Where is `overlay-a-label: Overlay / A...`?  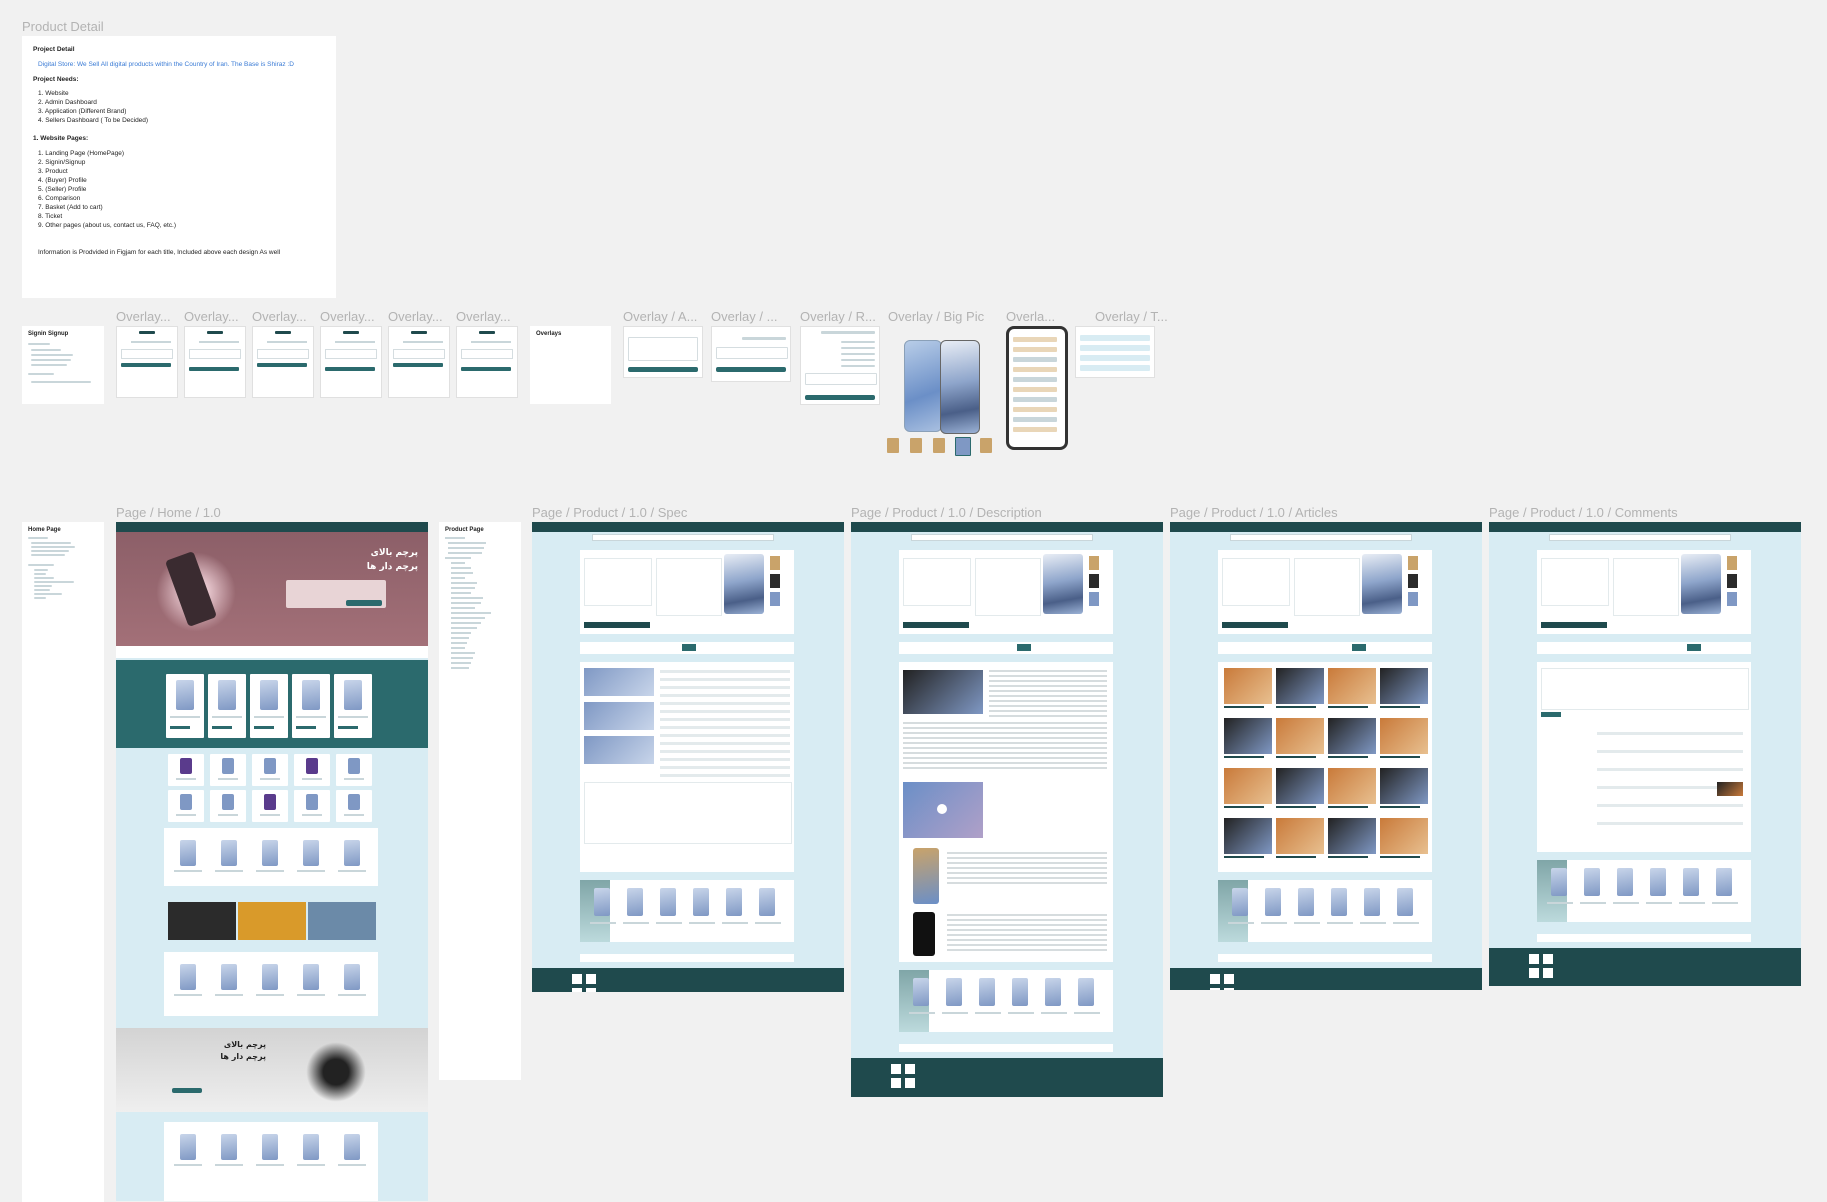
overlay-a-label: Overlay / A... is located at coordinates (660, 316).